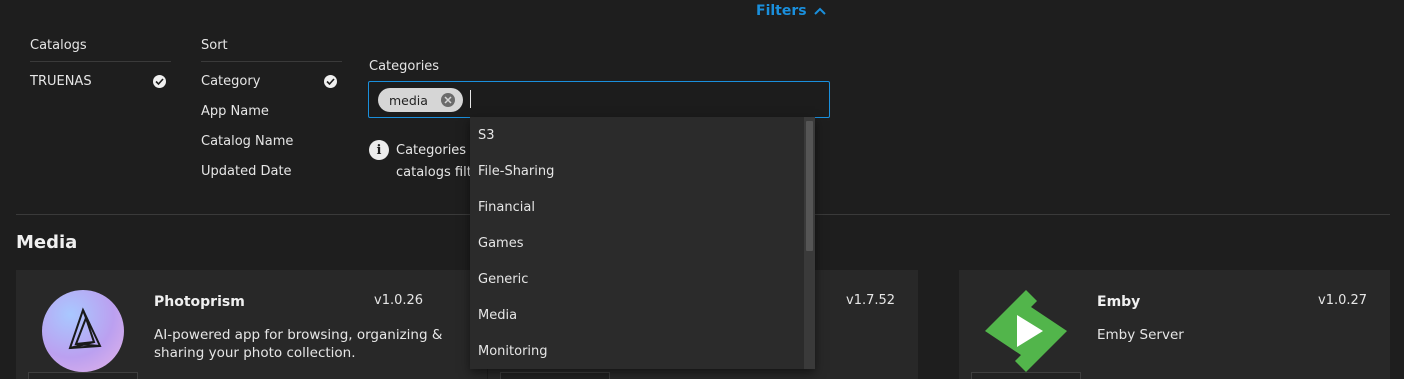 The height and width of the screenshot is (379, 1404). What do you see at coordinates (199, 302) in the screenshot?
I see `app-name: Photoprism` at bounding box center [199, 302].